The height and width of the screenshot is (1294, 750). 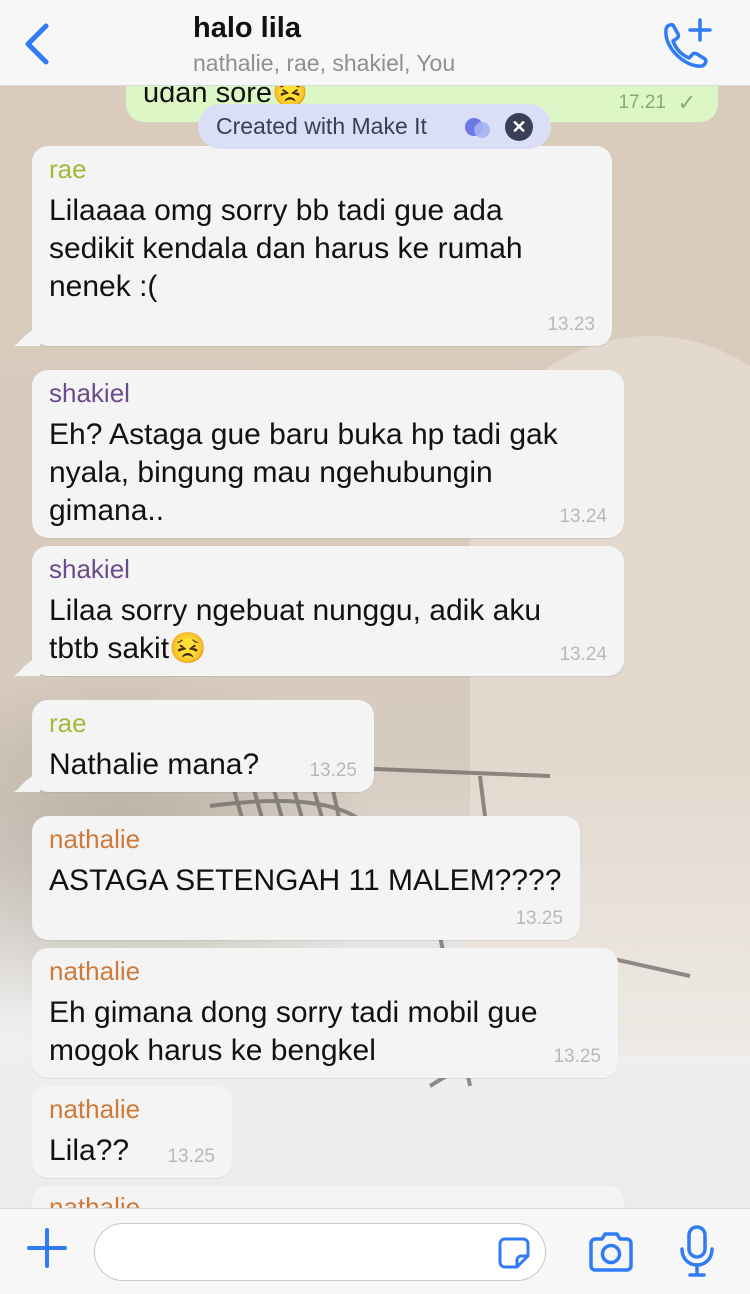 I want to click on message-input-bar, so click(x=375, y=1251).